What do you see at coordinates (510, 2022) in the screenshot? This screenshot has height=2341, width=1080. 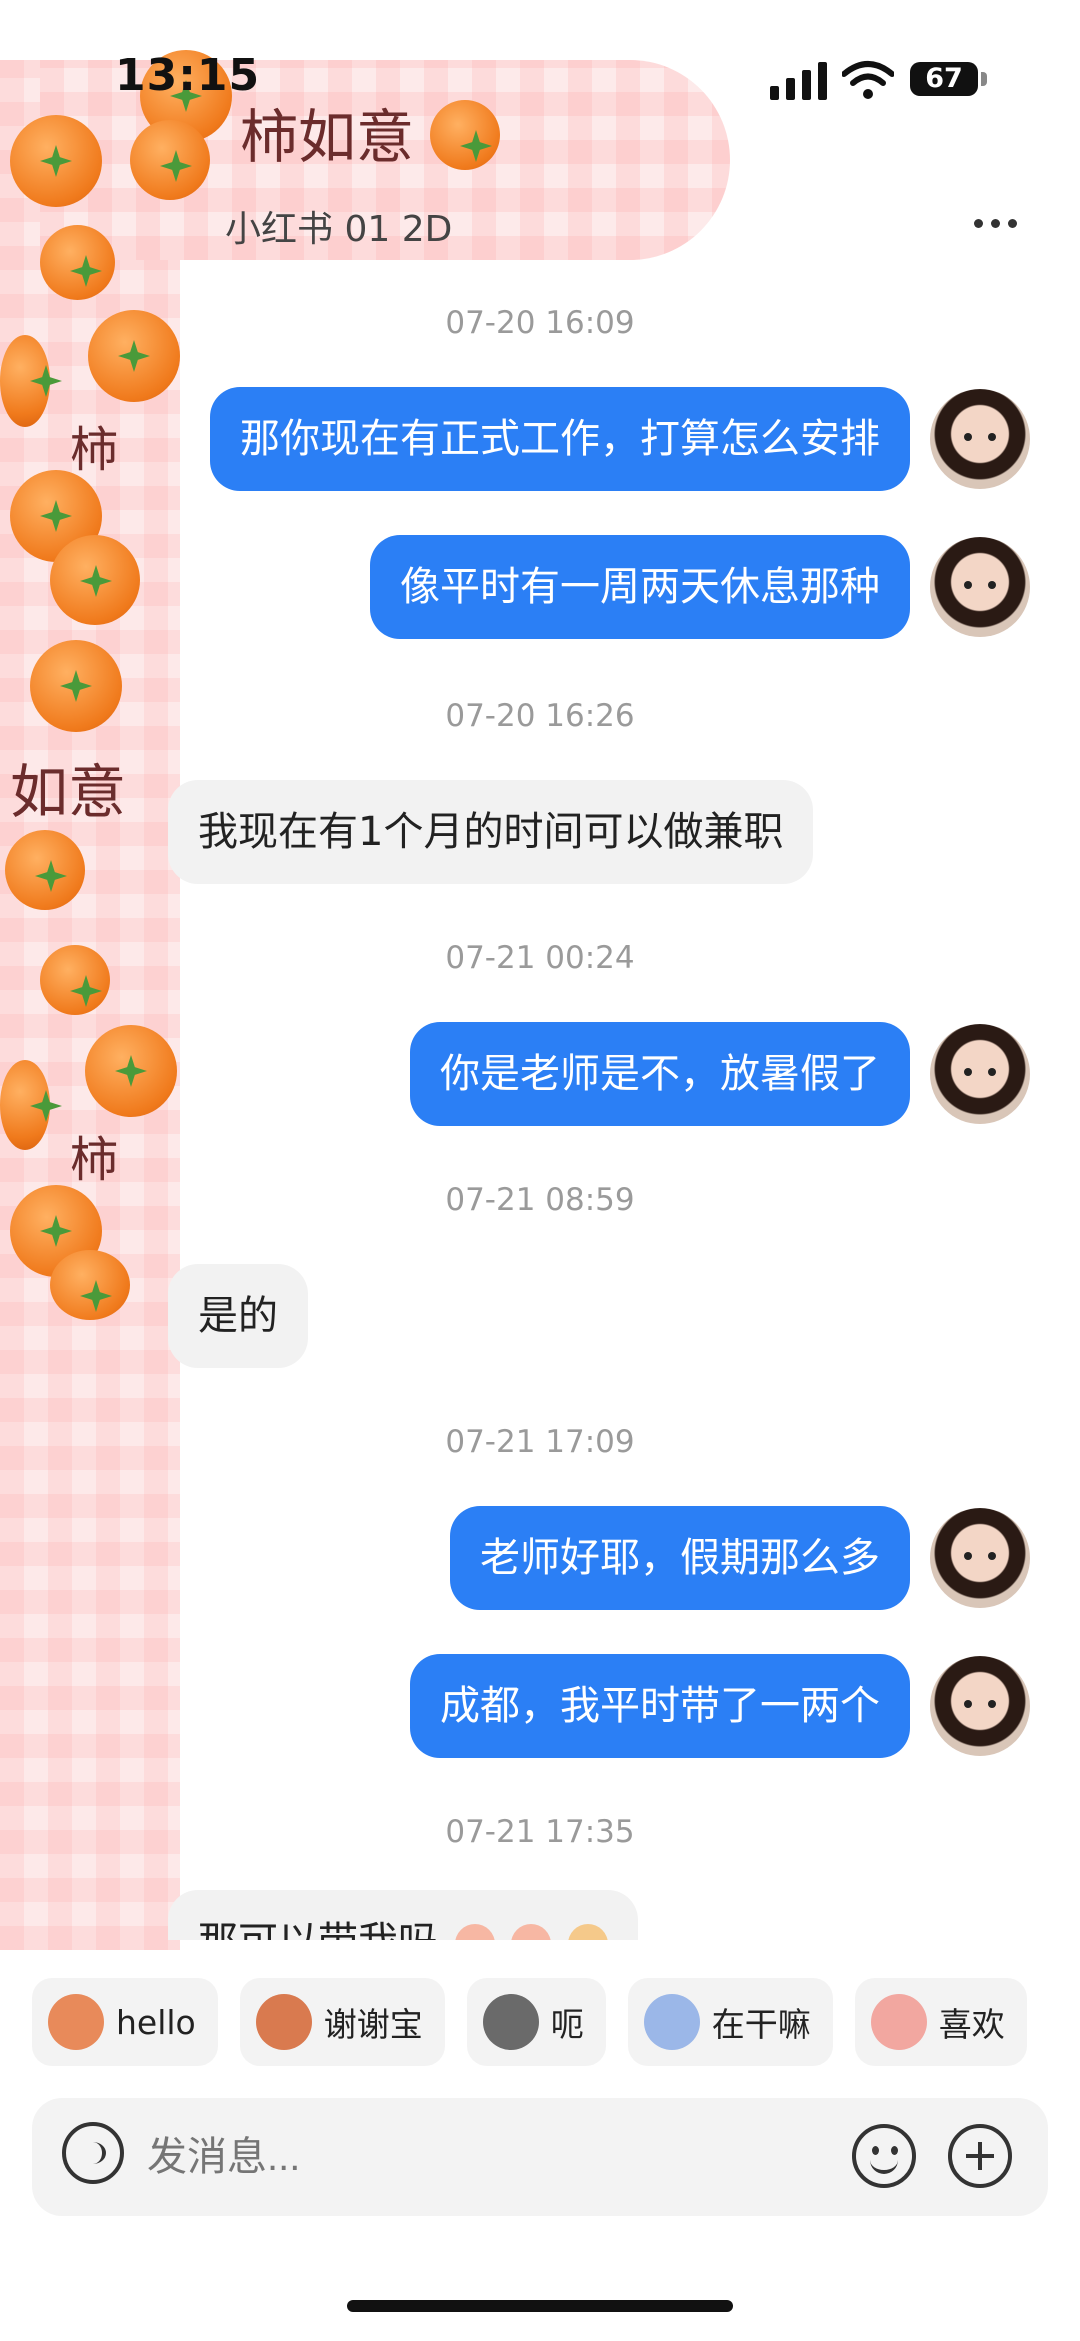 I see `cat-sticker-icon` at bounding box center [510, 2022].